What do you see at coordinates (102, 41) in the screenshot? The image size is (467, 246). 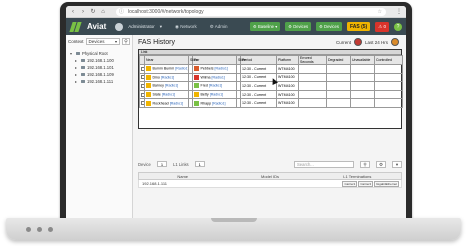 I see `context-select: Devices ▾` at bounding box center [102, 41].